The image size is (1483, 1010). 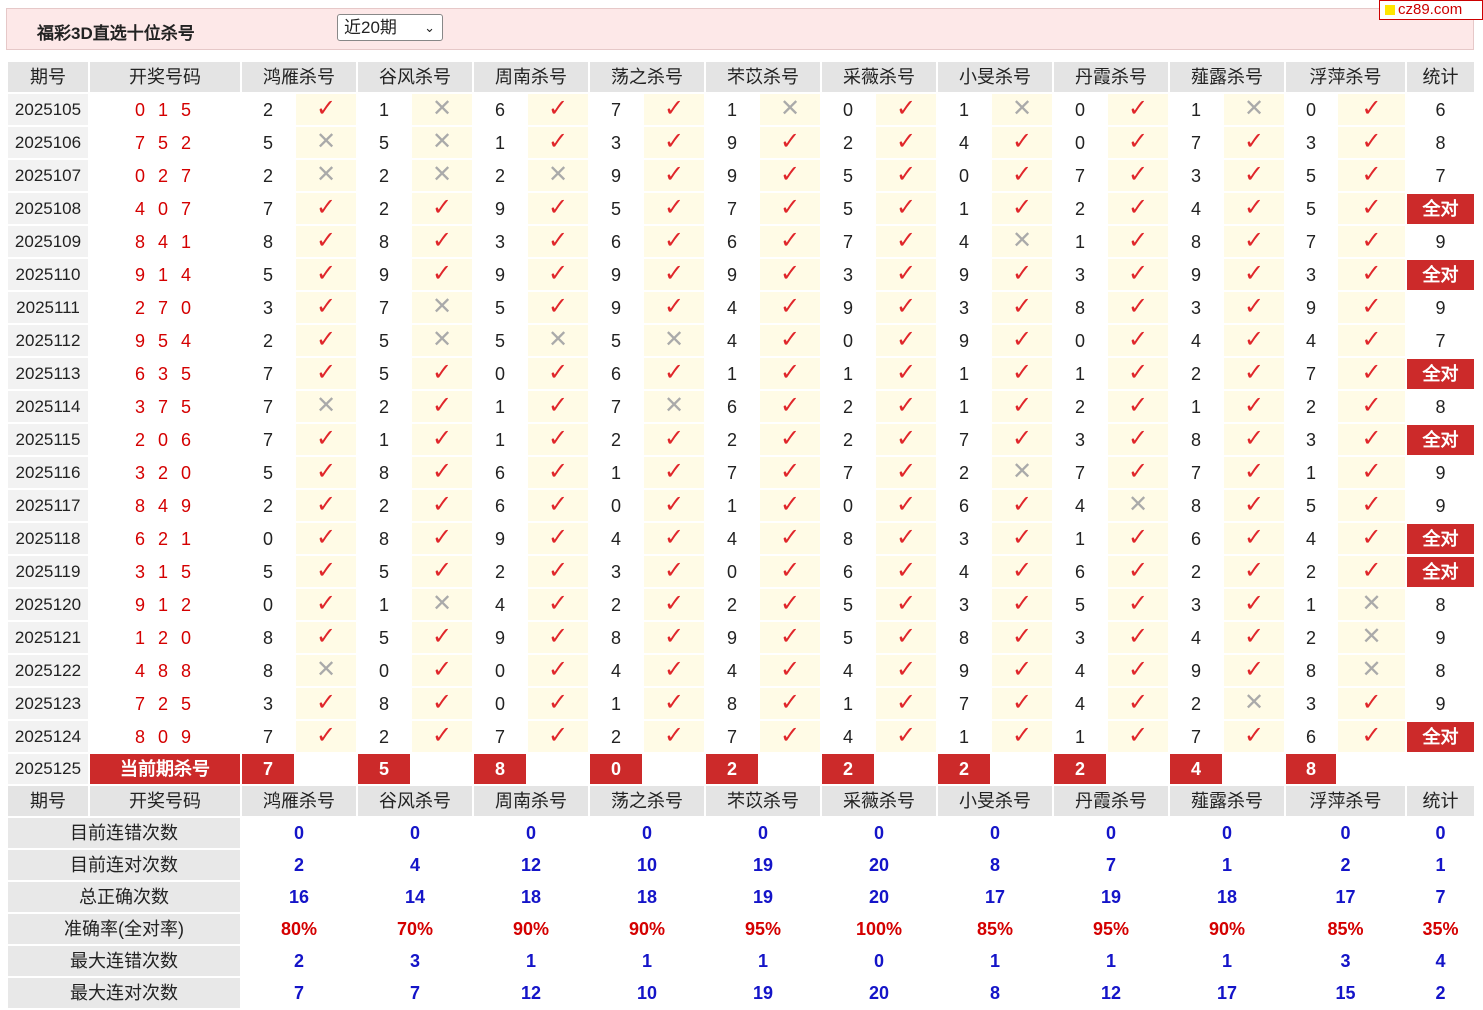 What do you see at coordinates (995, 865) in the screenshot?
I see `stat-value: 8` at bounding box center [995, 865].